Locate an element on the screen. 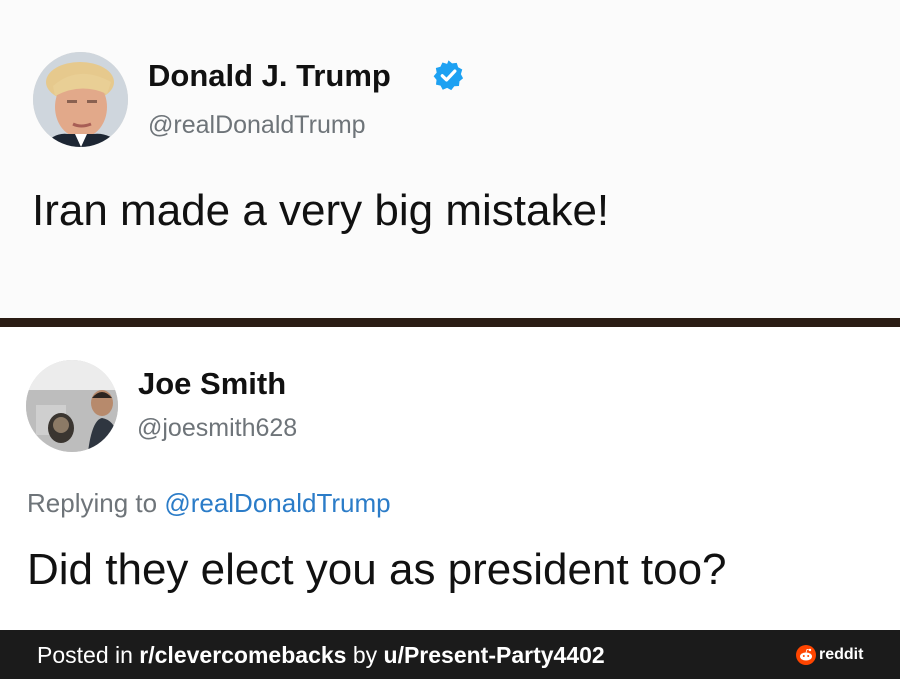  avatar-trump is located at coordinates (80, 99).